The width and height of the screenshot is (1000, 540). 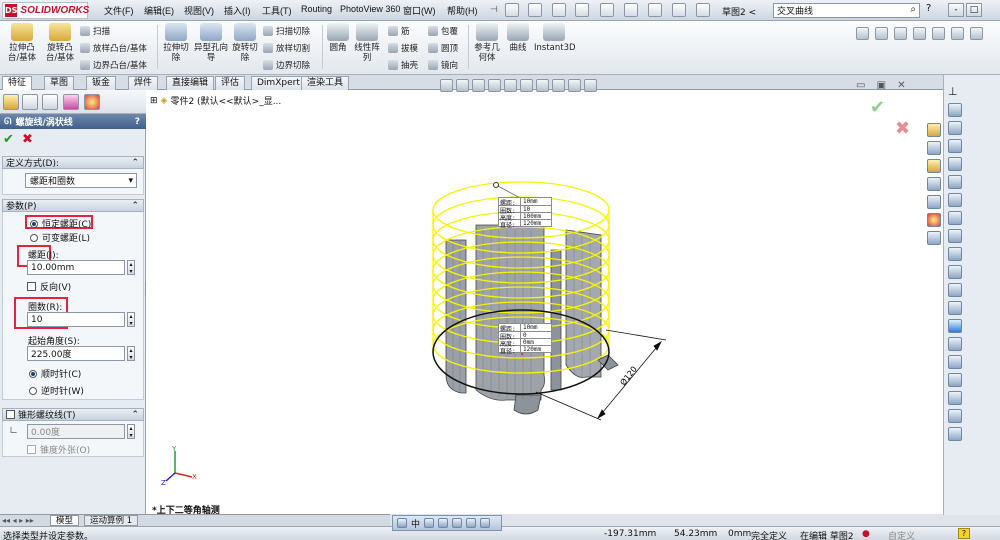 I want to click on menu-file: 文件(F), so click(x=119, y=10).